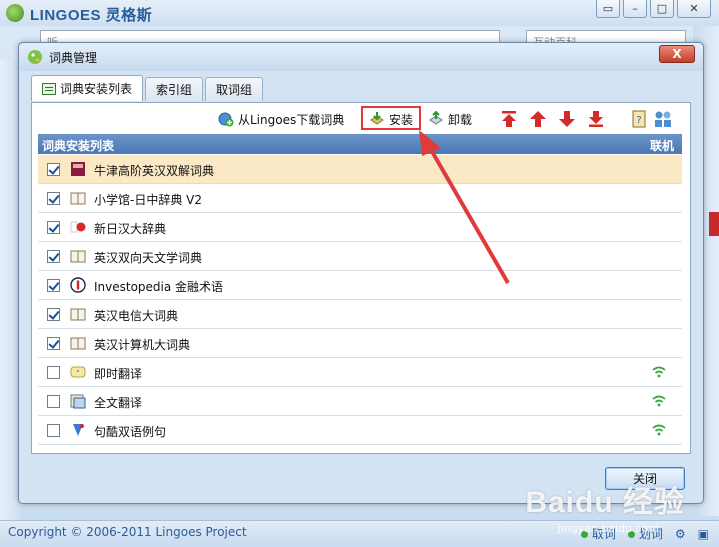  Describe the element at coordinates (361, 118) in the screenshot. I see `dictionary-toolbar: 从Lingoes下载词典 安装 卸载 ?` at that location.